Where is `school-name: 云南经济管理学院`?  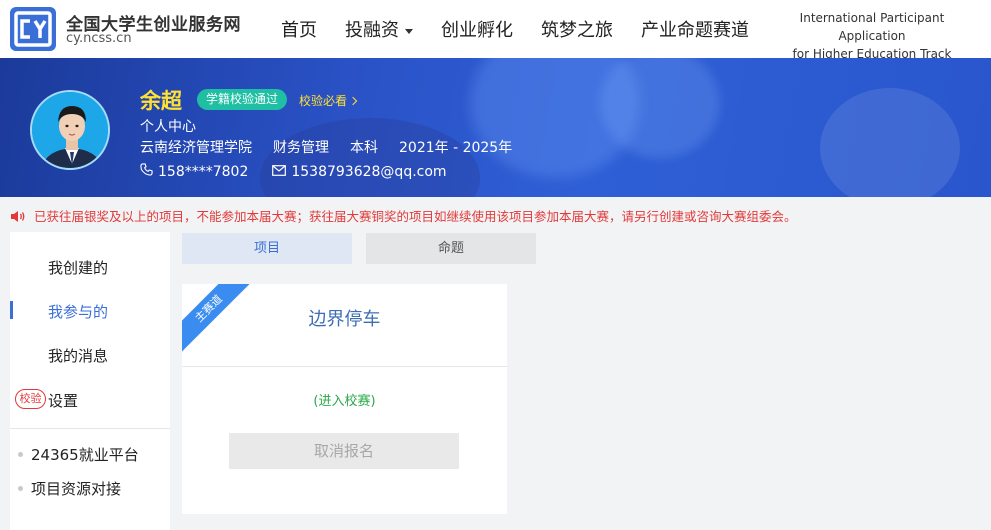
school-name: 云南经济管理学院 is located at coordinates (196, 148).